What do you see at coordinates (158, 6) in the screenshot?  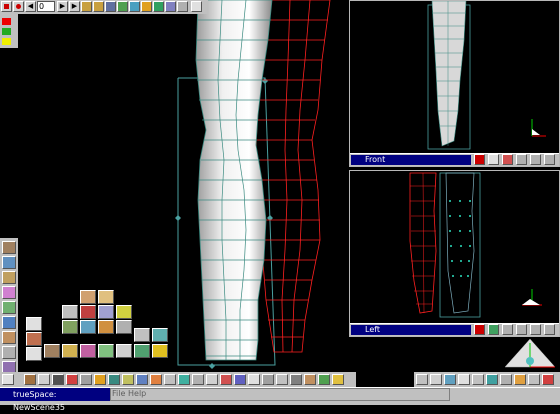 I see `paint-icon` at bounding box center [158, 6].